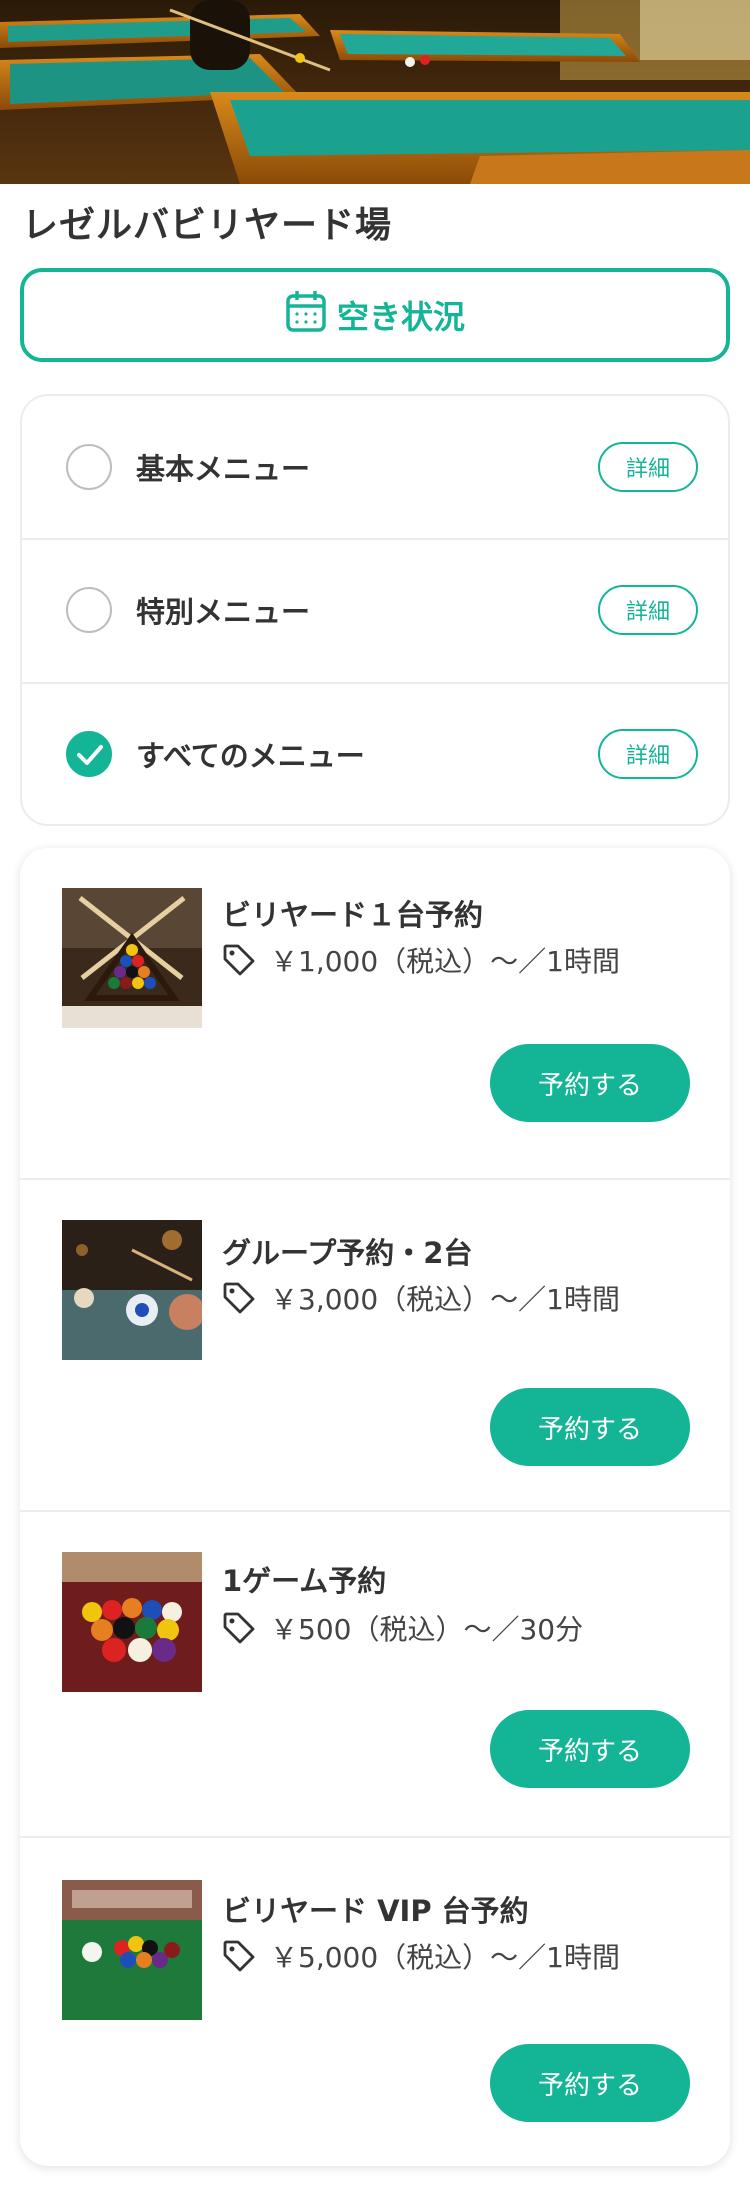 The height and width of the screenshot is (2193, 750). I want to click on plan-item: グループ予約・2台 ￥3,000（税込）〜／1時間 予約する, so click(375, 1344).